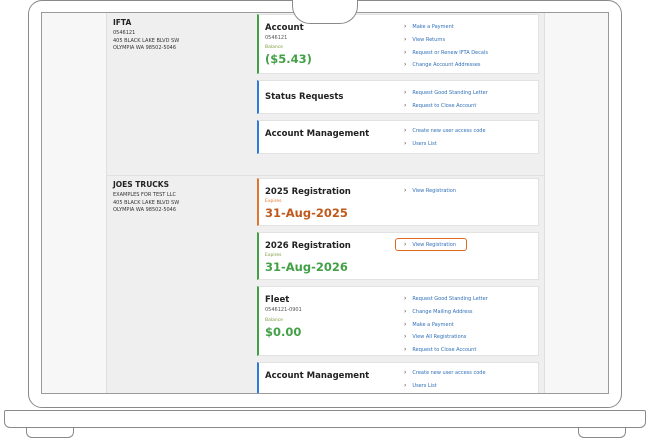 Image resolution: width=650 pixels, height=440 pixels. Describe the element at coordinates (446, 65) in the screenshot. I see `change-addresses-link: Change Account Addresses` at that location.